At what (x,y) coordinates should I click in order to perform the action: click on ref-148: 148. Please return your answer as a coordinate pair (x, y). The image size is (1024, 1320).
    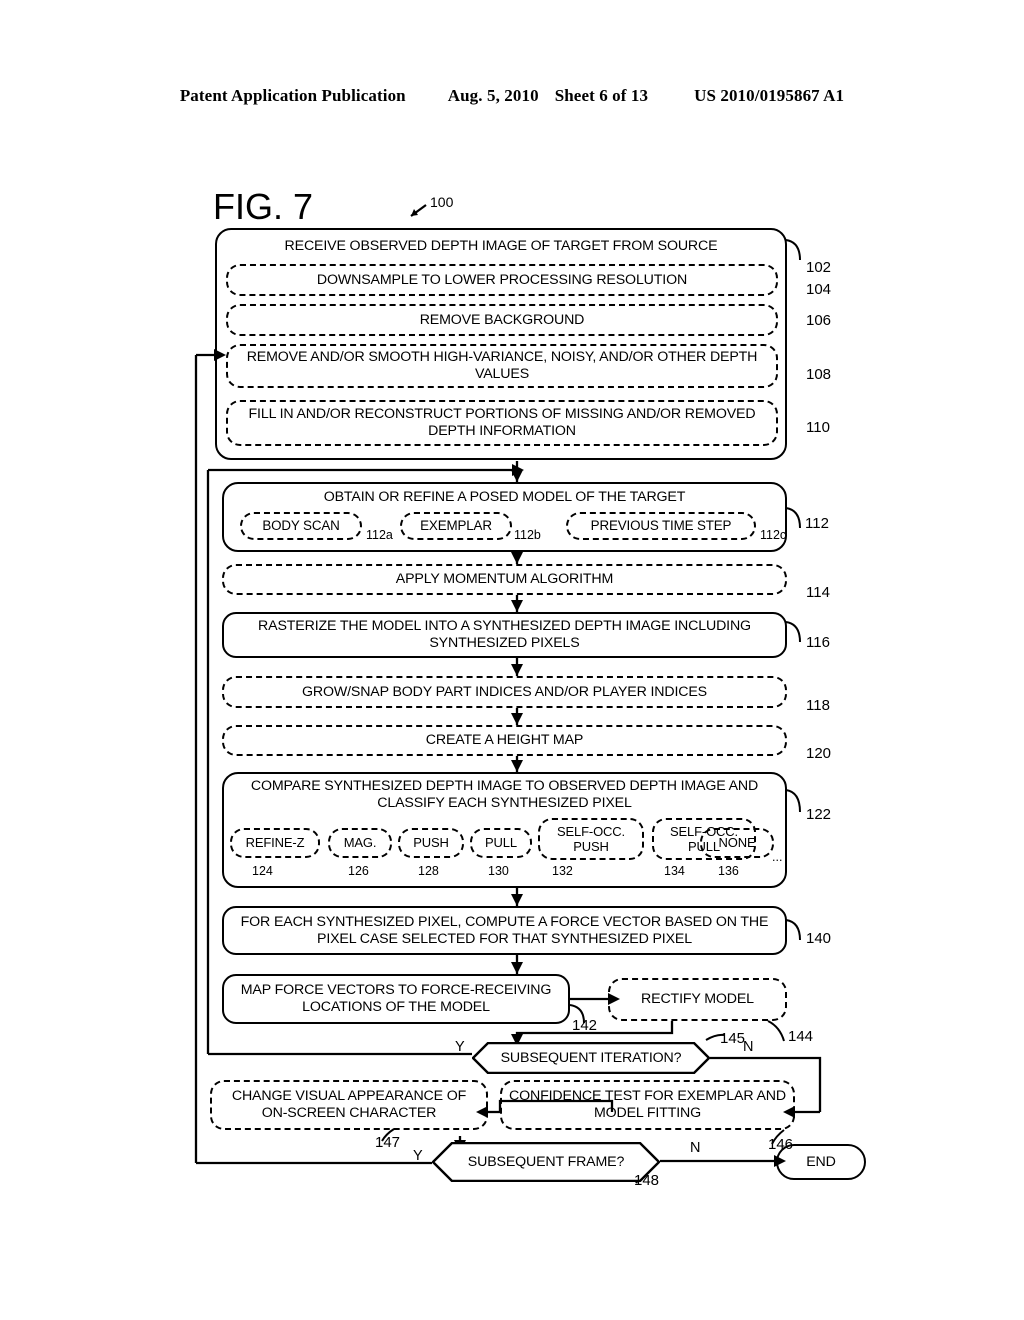
    Looking at the image, I should click on (647, 1180).